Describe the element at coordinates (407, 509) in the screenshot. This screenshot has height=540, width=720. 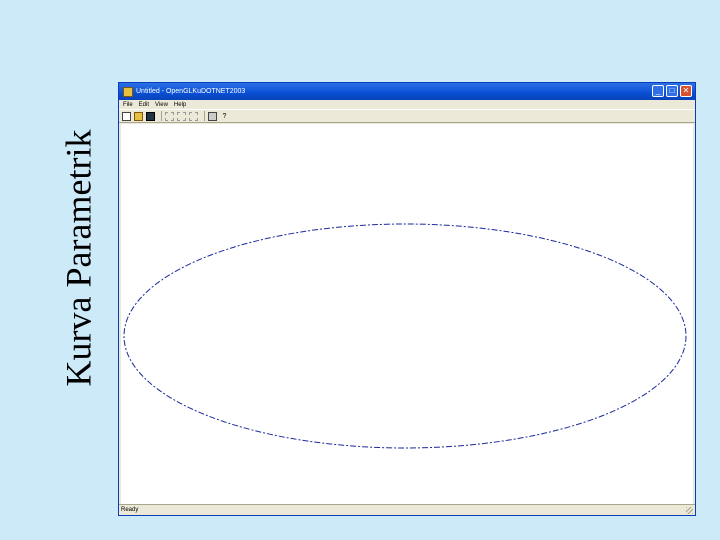
I see `status-bar: Ready` at that location.